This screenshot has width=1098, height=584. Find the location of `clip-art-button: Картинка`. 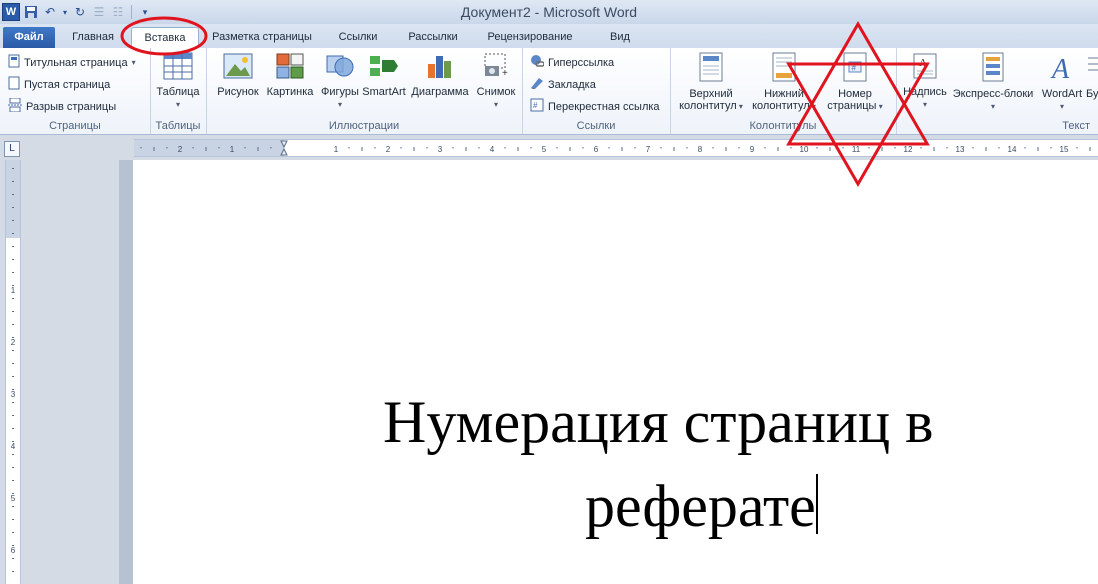

clip-art-button: Картинка is located at coordinates (290, 75).